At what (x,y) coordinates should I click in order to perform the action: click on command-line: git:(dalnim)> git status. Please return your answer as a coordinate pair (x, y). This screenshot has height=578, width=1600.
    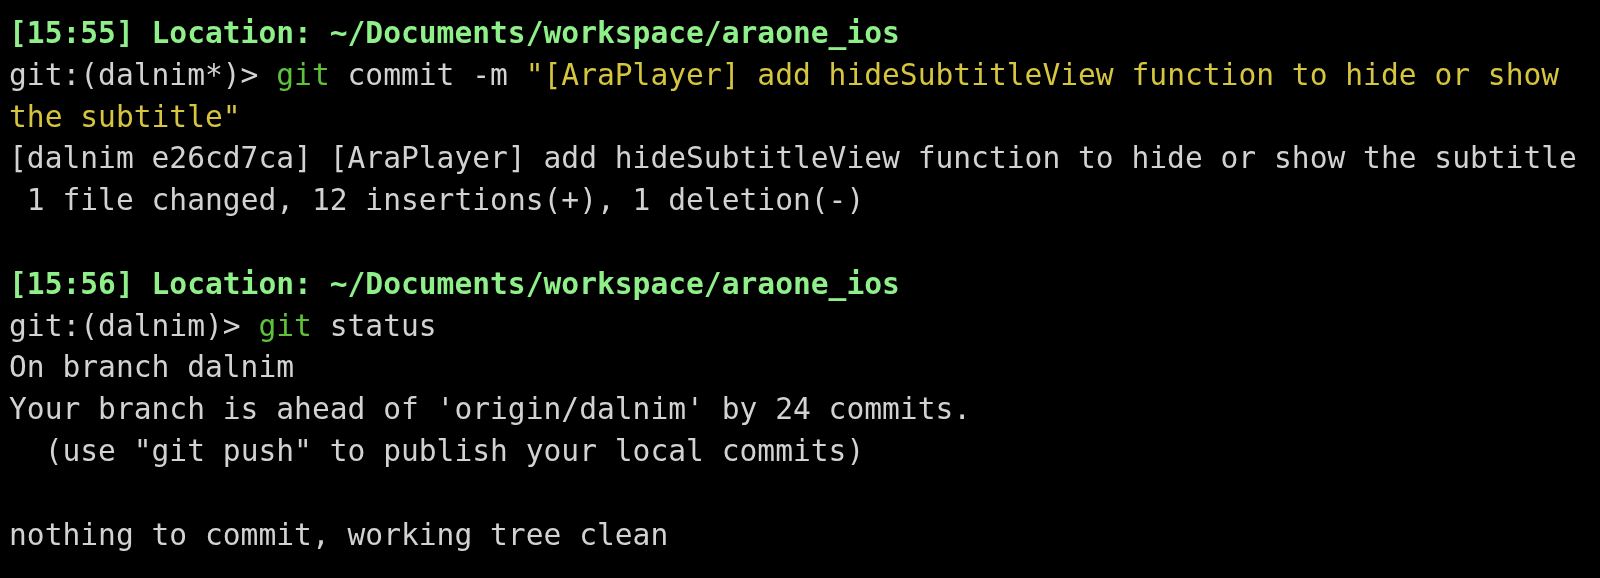
    Looking at the image, I should click on (223, 326).